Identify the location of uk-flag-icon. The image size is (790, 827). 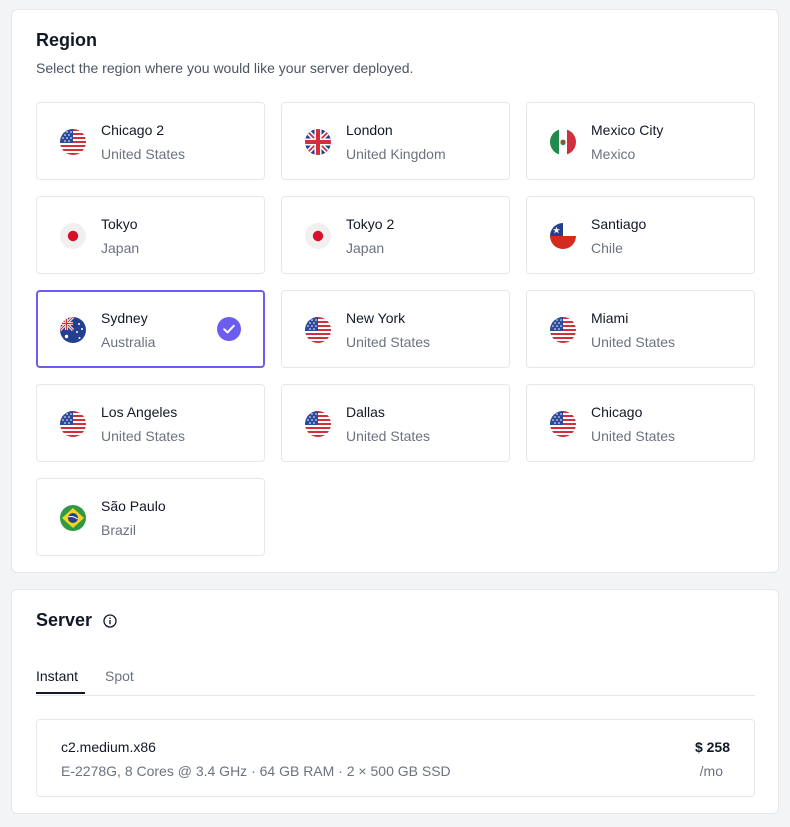
(318, 142).